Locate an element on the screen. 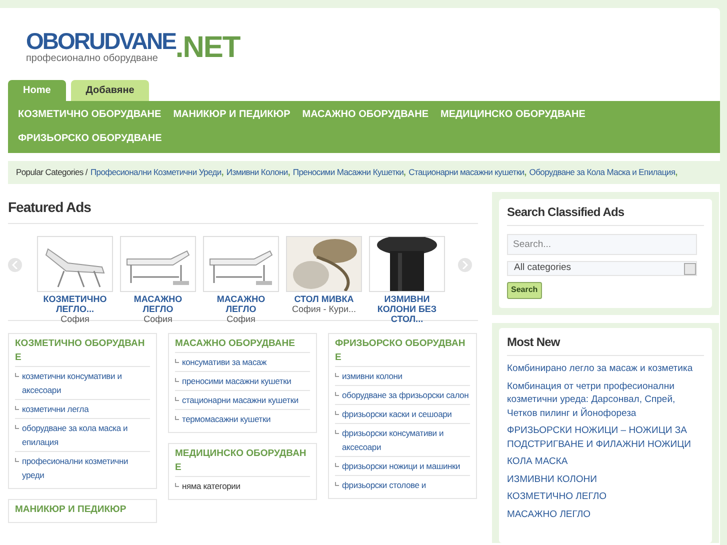 The width and height of the screenshot is (727, 545). subcategory-link: фризьорски столове и is located at coordinates (384, 485).